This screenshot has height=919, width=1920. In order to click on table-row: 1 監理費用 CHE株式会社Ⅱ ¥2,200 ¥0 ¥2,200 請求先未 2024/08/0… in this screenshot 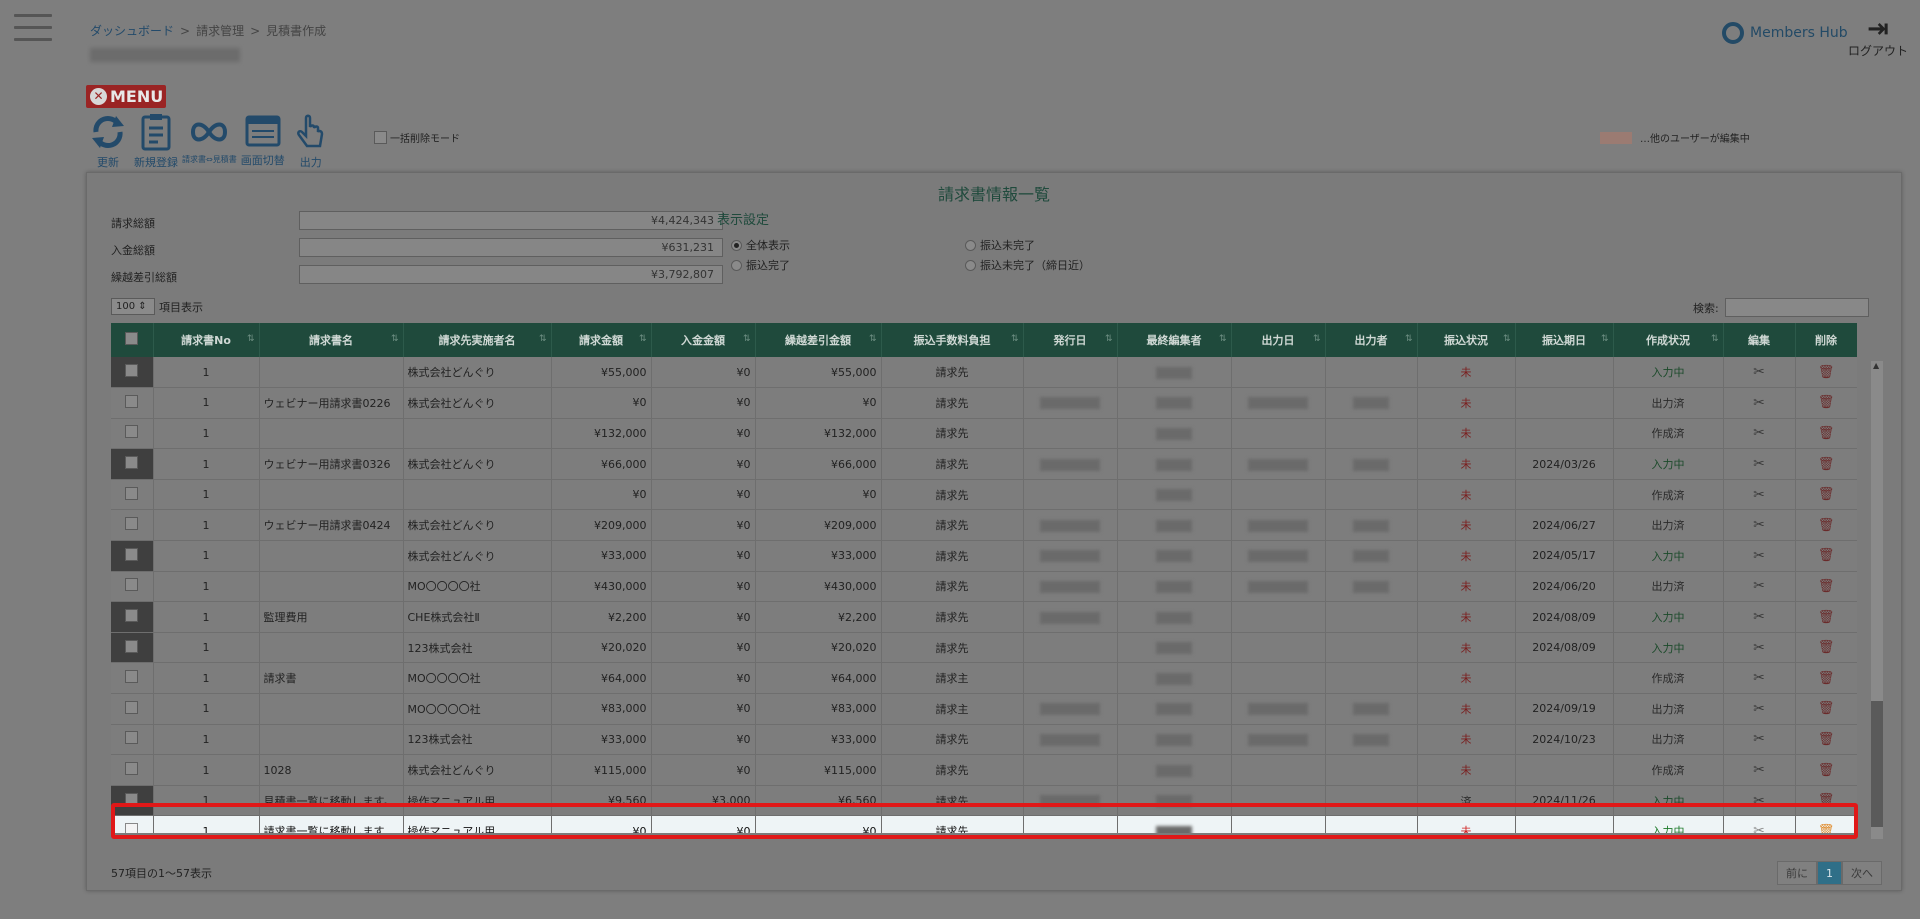, I will do `click(984, 617)`.